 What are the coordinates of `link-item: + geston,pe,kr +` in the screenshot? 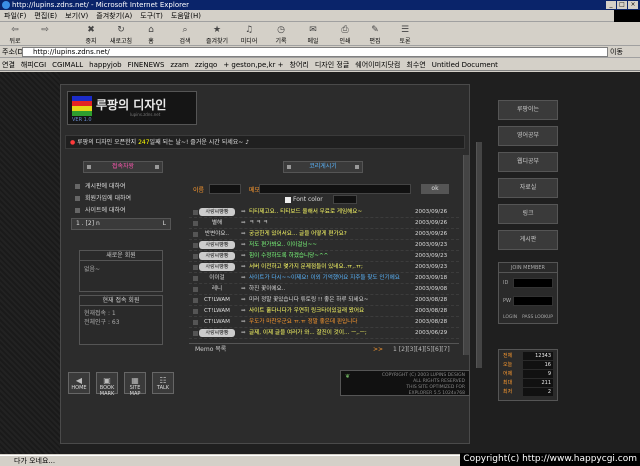 It's located at (253, 64).